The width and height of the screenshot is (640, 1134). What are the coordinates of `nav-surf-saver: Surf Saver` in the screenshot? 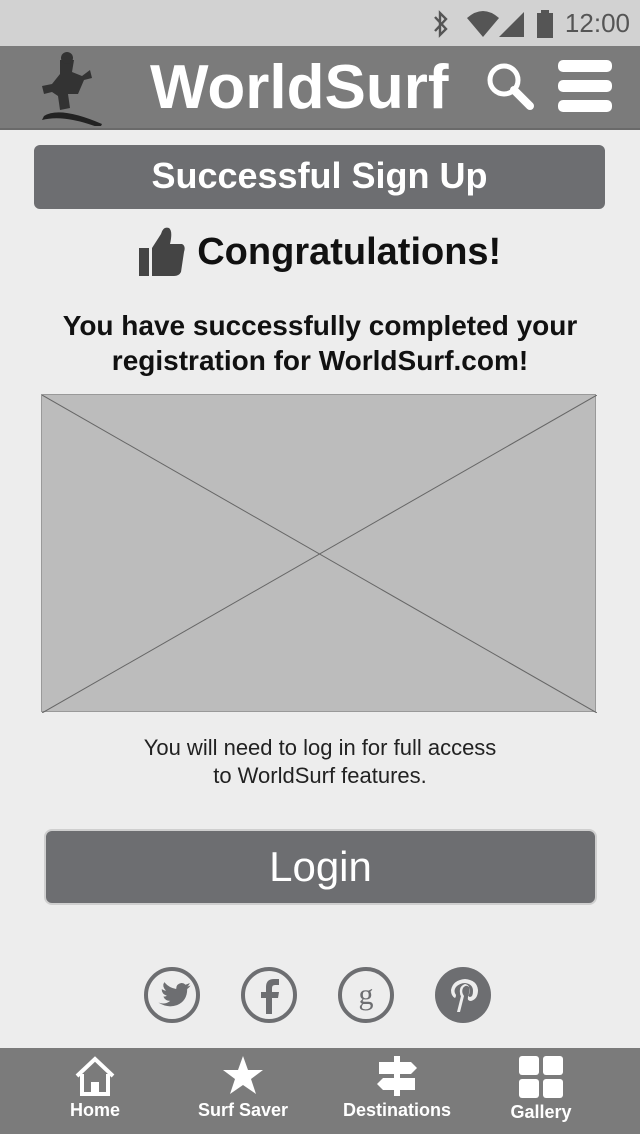 It's located at (243, 1091).